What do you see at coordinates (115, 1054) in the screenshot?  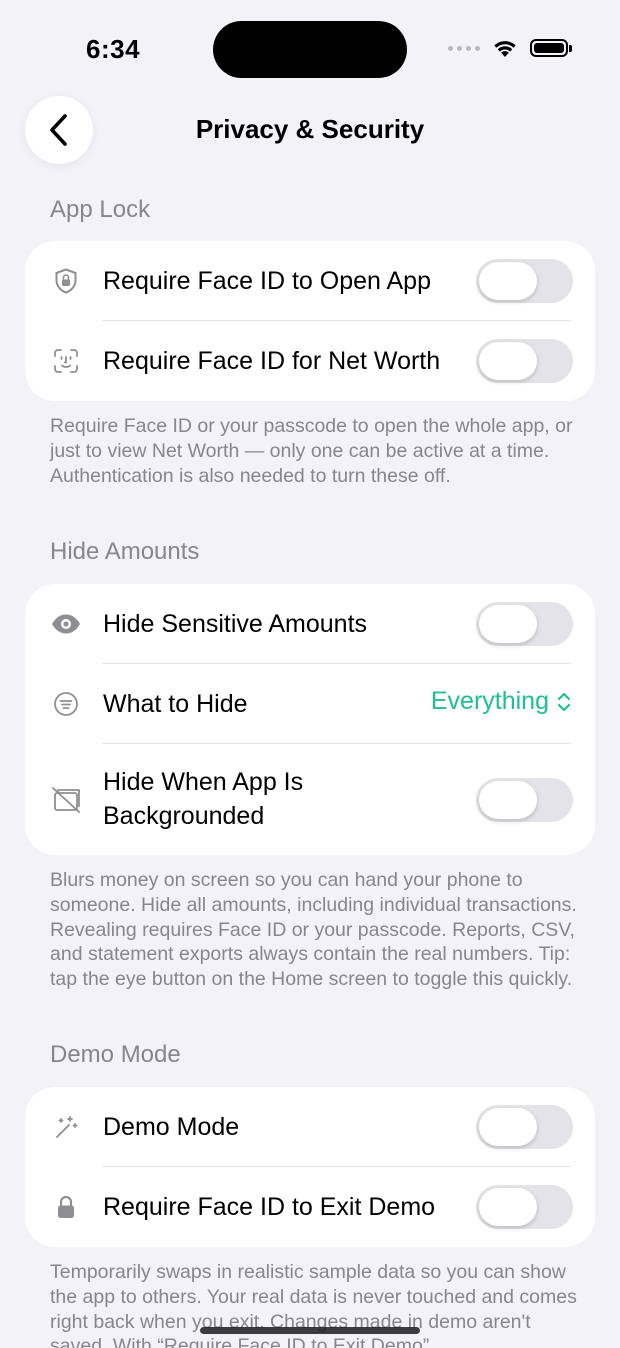 I see `section-header-demo-mode: Demo Mode` at bounding box center [115, 1054].